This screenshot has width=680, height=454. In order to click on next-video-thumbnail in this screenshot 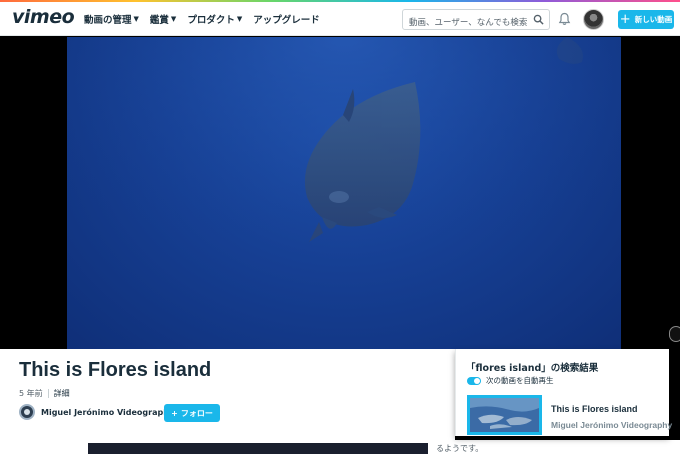, I will do `click(504, 415)`.